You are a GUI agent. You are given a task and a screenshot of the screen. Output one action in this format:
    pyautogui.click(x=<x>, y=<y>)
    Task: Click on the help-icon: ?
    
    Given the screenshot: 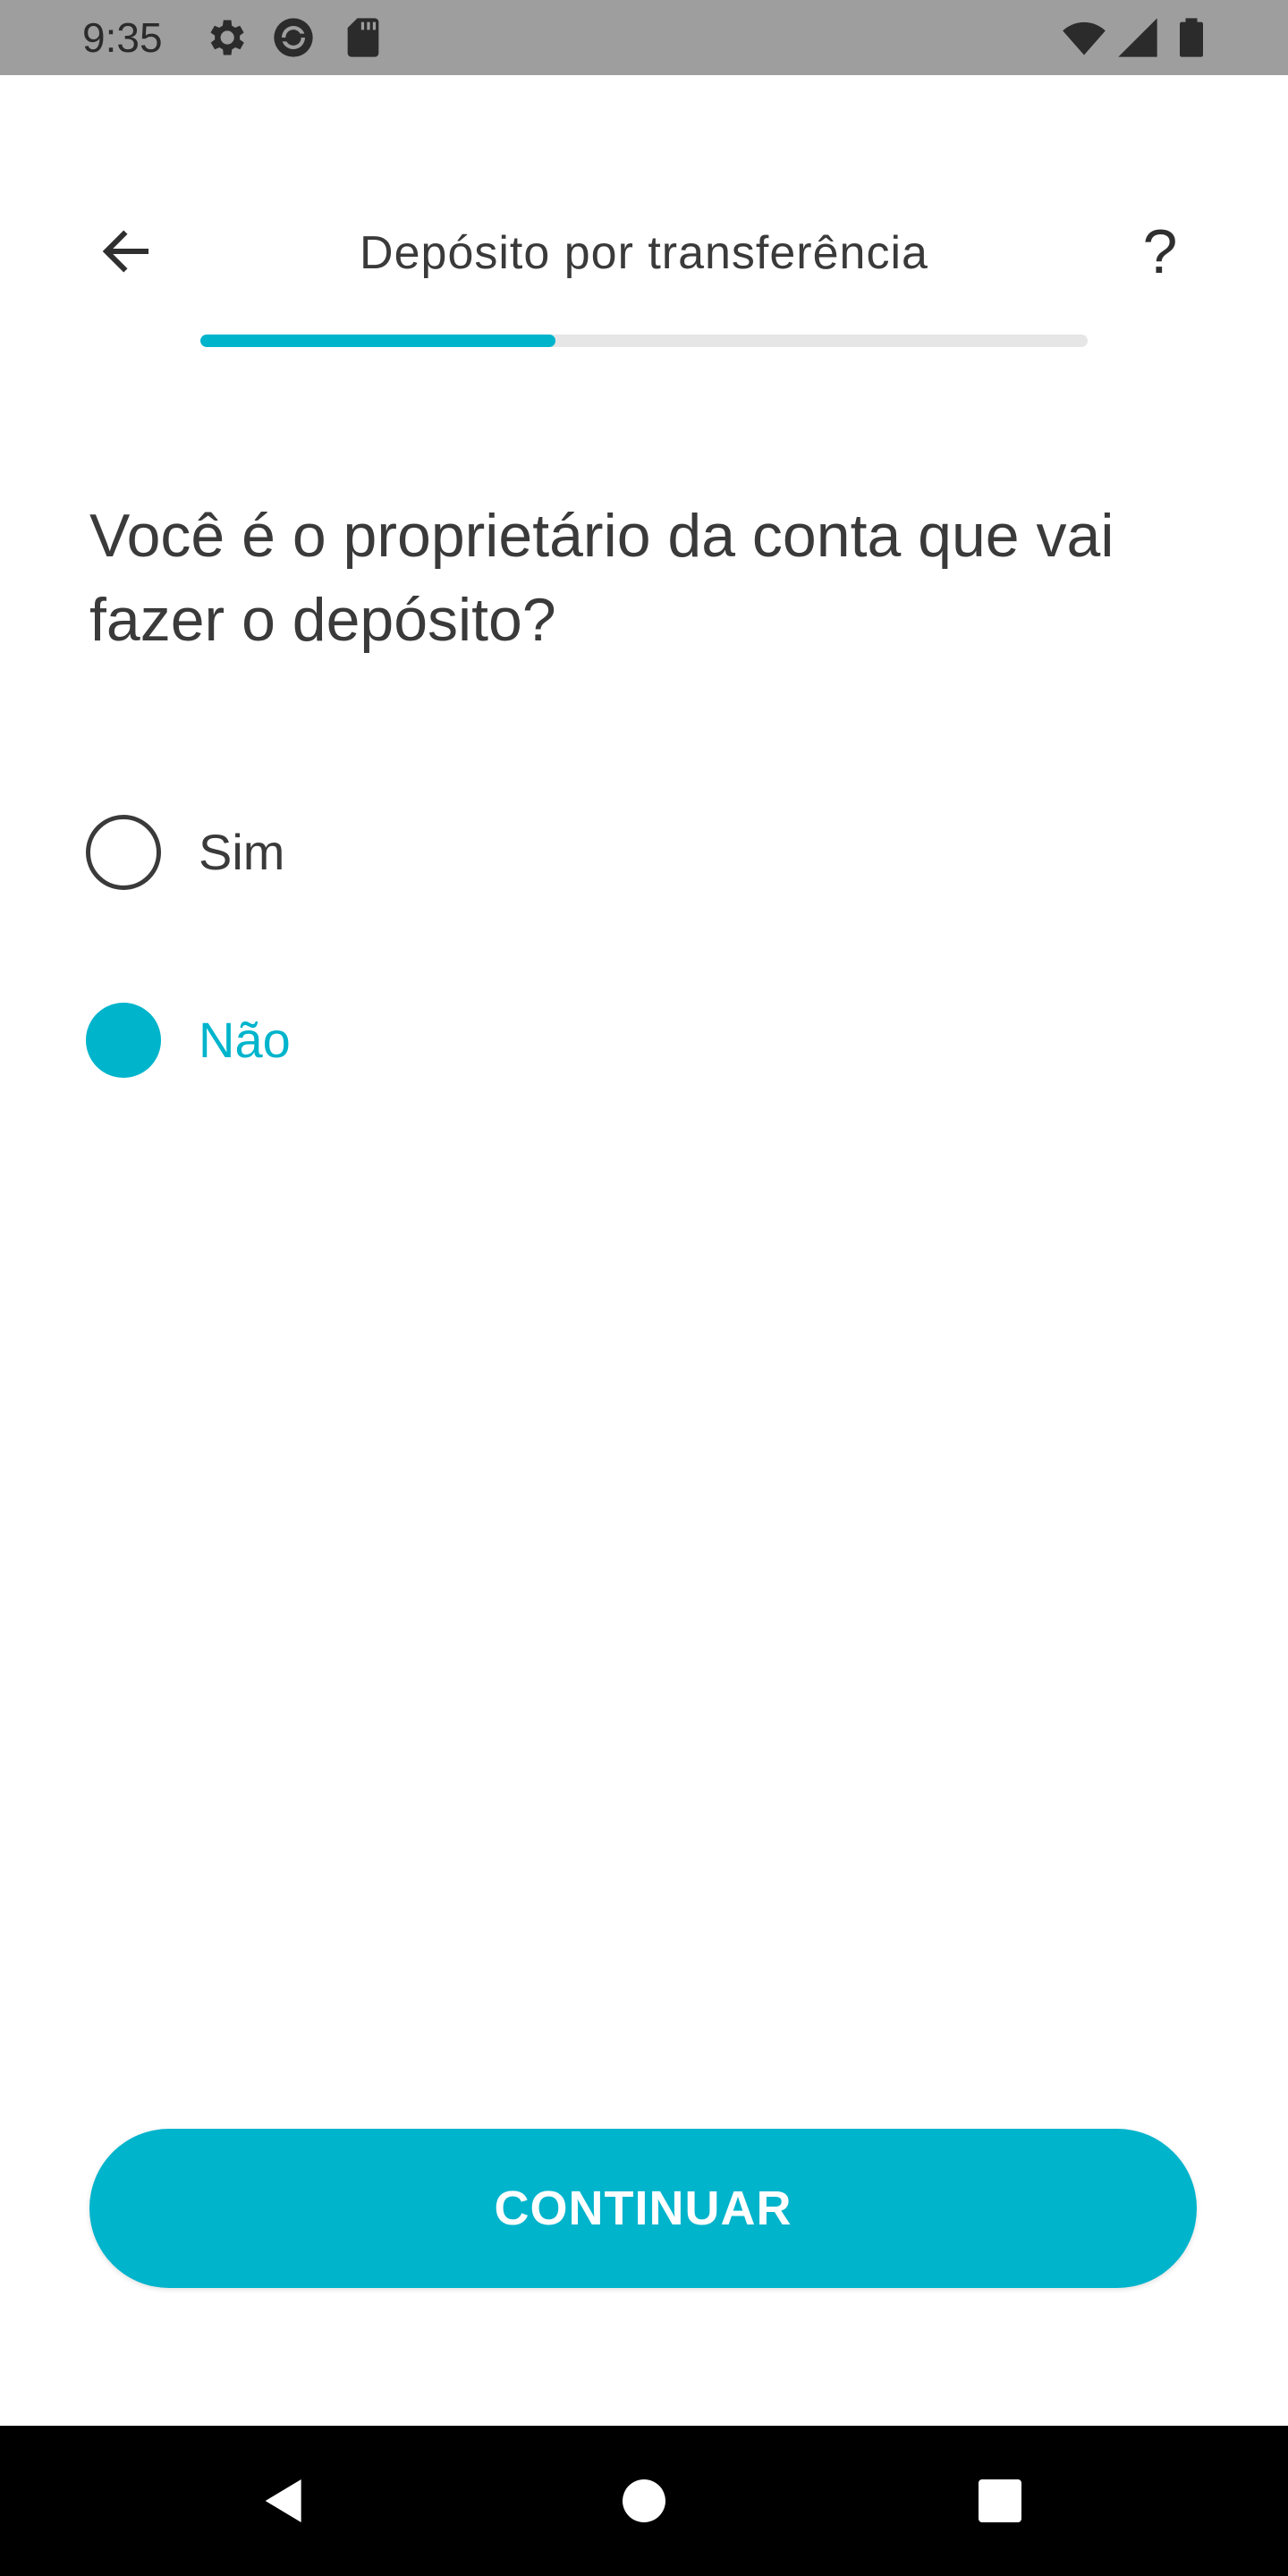 What is the action you would take?
    pyautogui.click(x=1160, y=251)
    